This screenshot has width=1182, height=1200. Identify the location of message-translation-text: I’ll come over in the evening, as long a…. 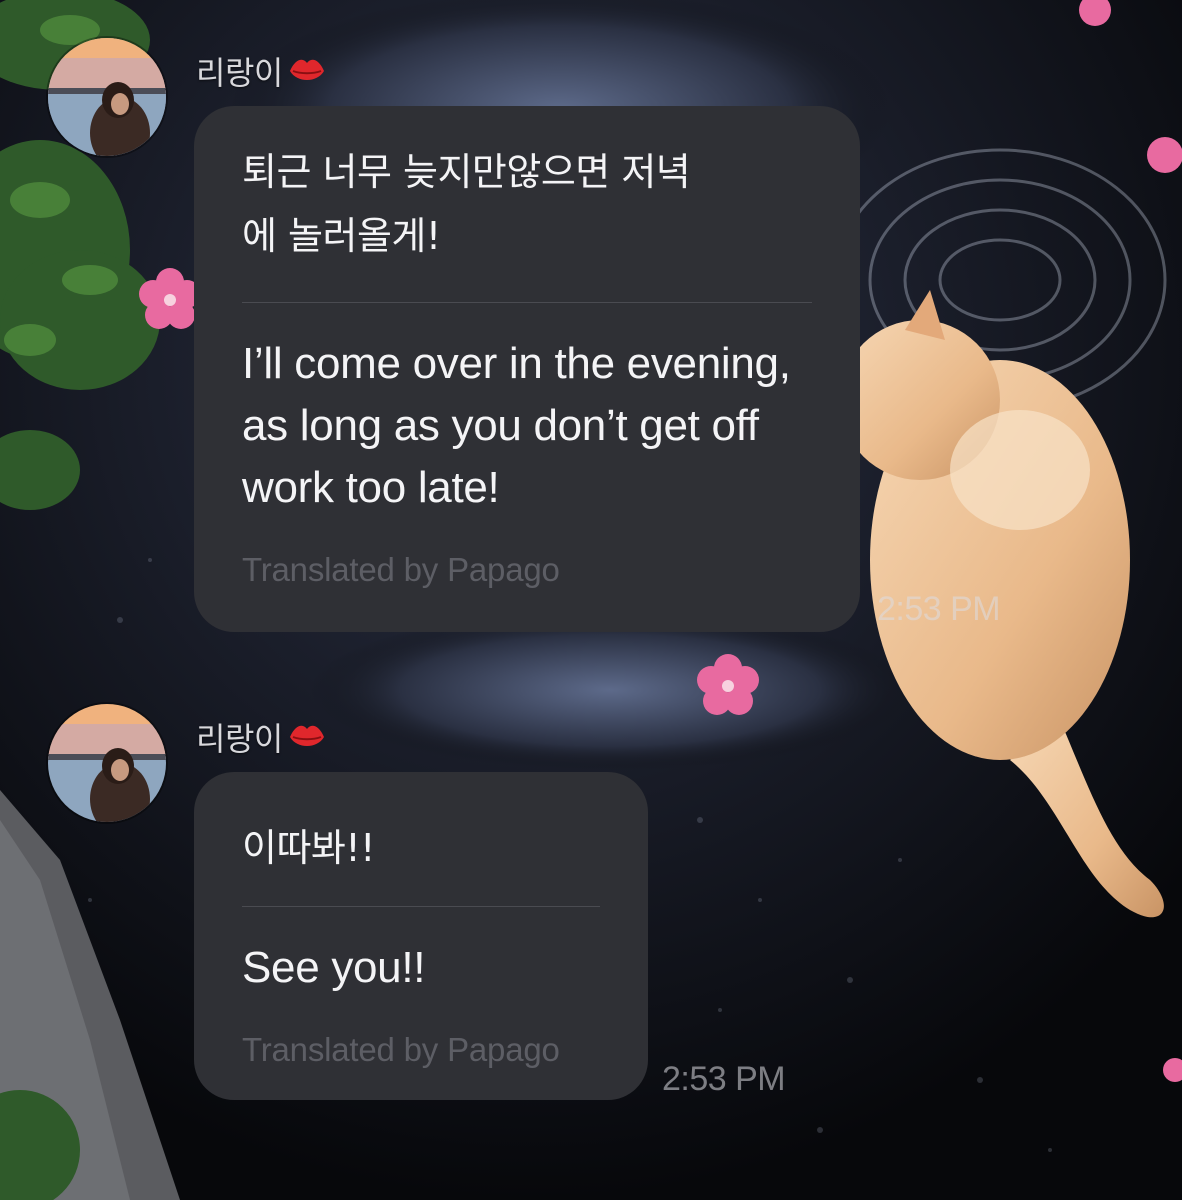
(516, 425).